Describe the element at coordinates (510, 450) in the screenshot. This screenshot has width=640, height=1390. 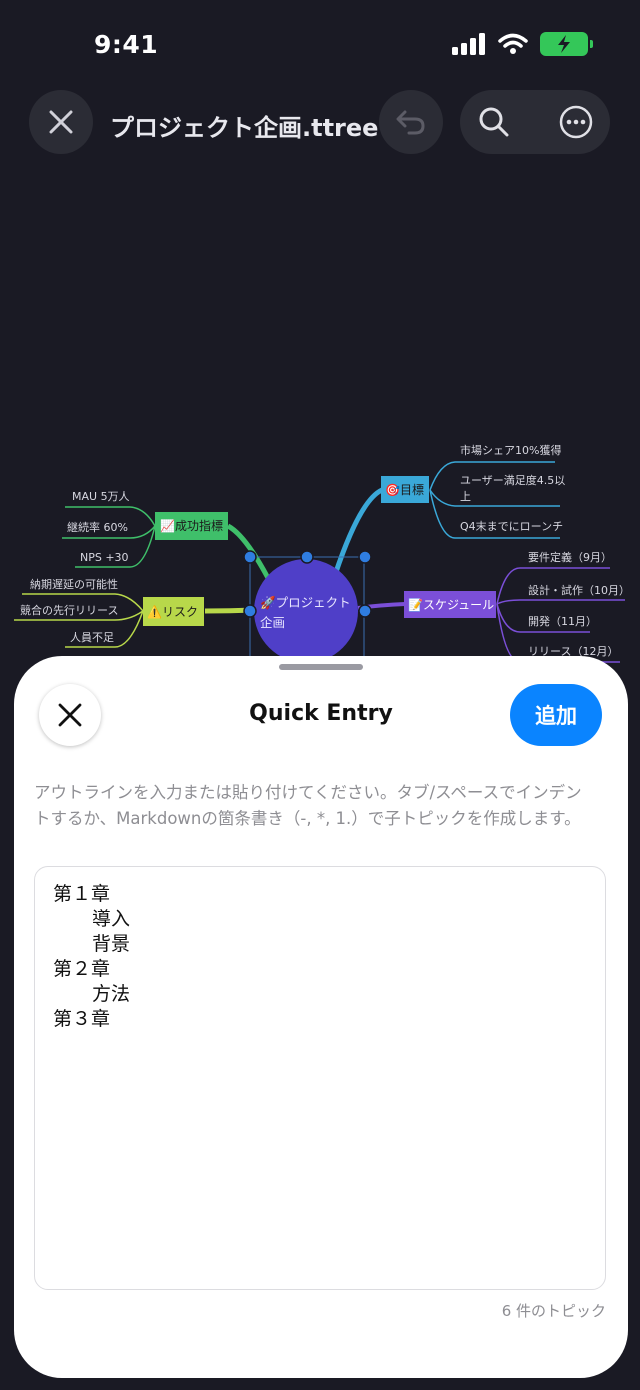
I see `subtopic: 市場シェア10%獲得` at that location.